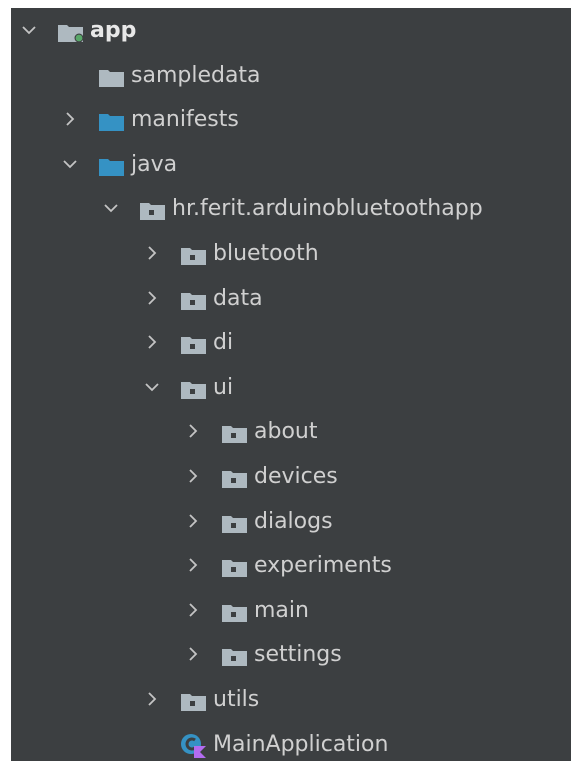 This screenshot has width=573, height=767. I want to click on tree-node-ui: ui, so click(291, 388).